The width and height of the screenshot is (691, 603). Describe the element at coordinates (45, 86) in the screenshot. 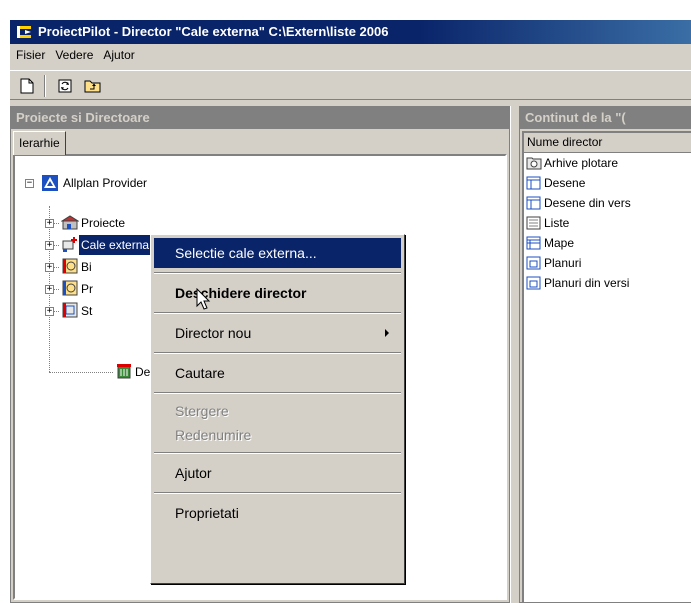

I see `toolbar-separator` at that location.